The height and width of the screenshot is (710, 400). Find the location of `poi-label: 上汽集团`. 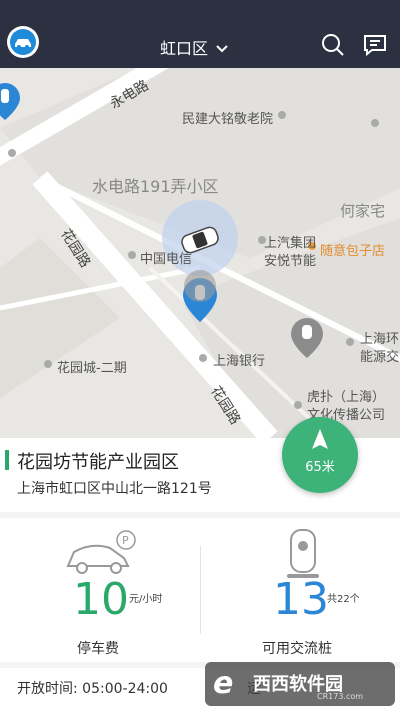

poi-label: 上汽集团 is located at coordinates (290, 243).